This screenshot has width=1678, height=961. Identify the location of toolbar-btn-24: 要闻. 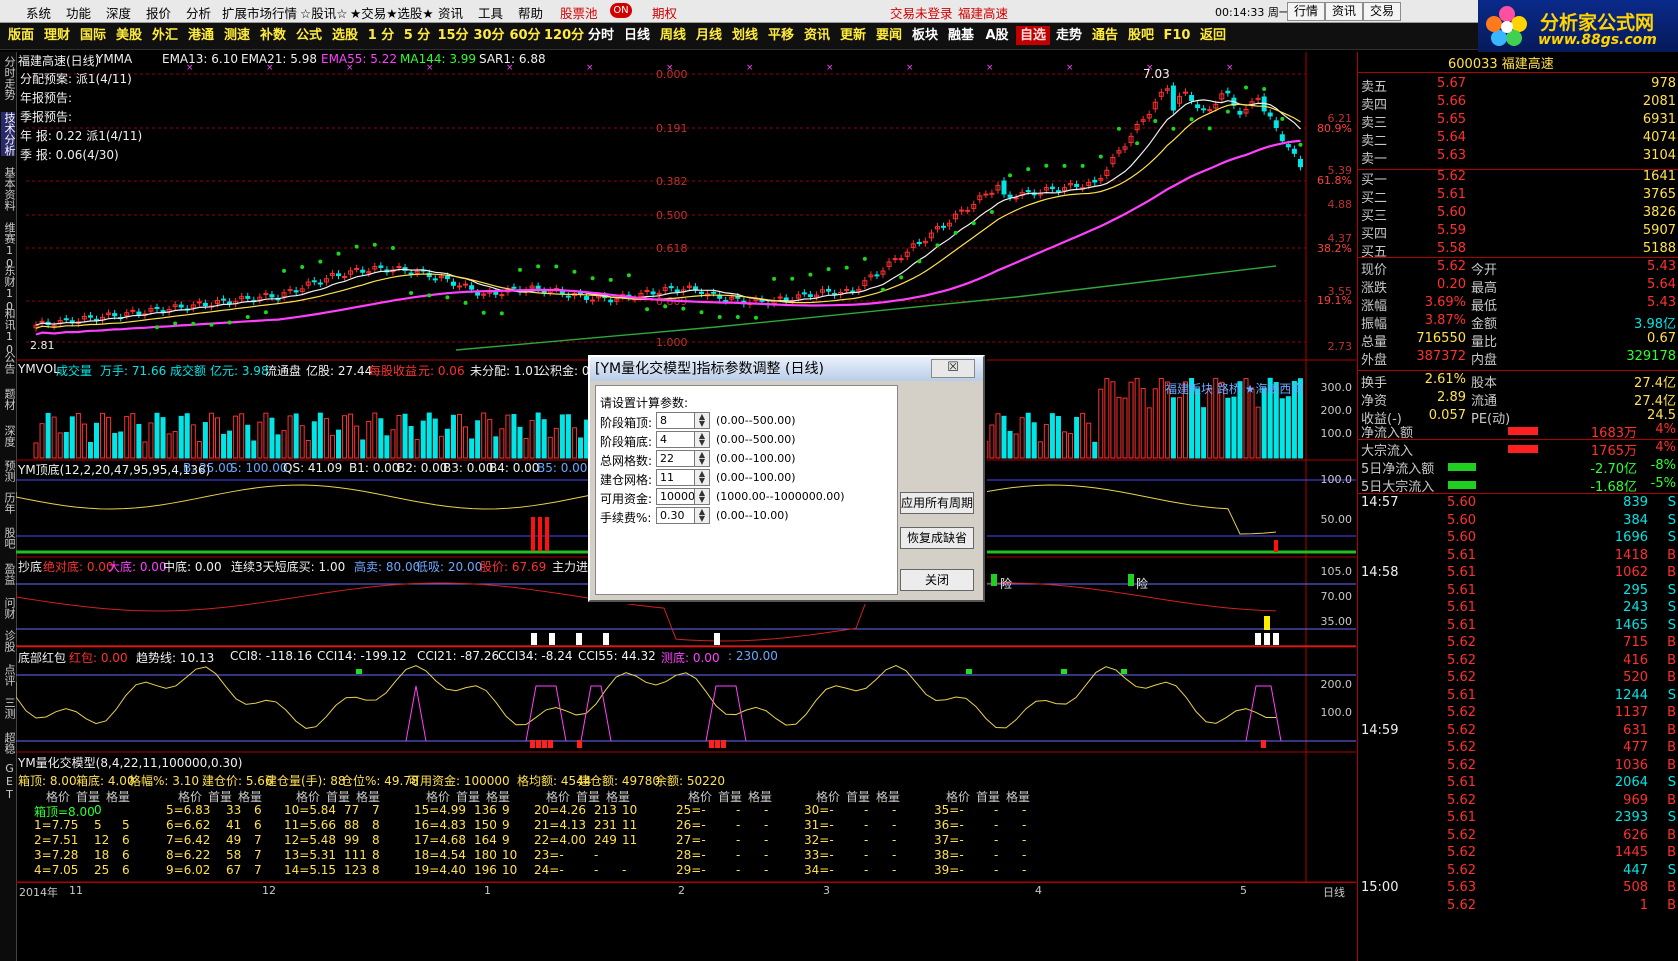
(889, 35).